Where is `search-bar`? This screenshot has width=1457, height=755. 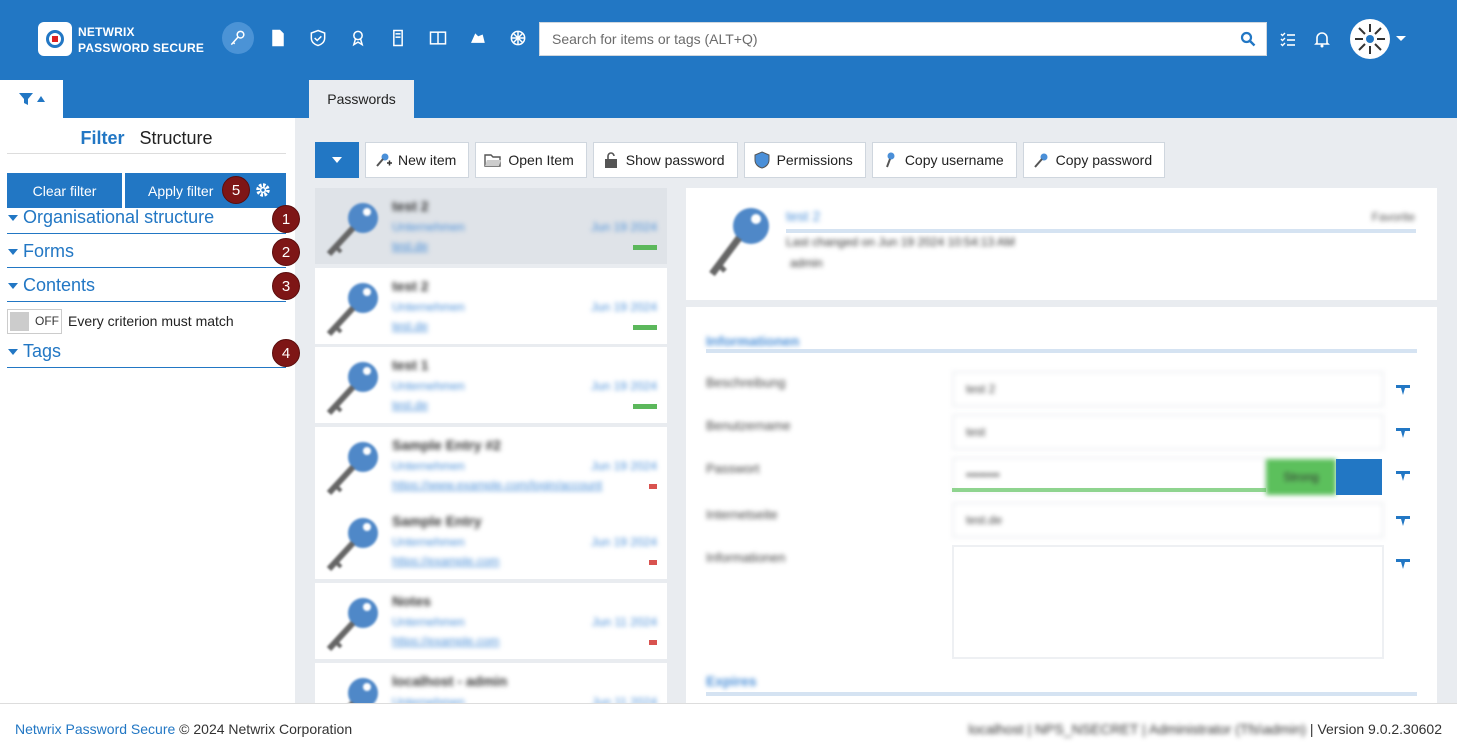
search-bar is located at coordinates (903, 39).